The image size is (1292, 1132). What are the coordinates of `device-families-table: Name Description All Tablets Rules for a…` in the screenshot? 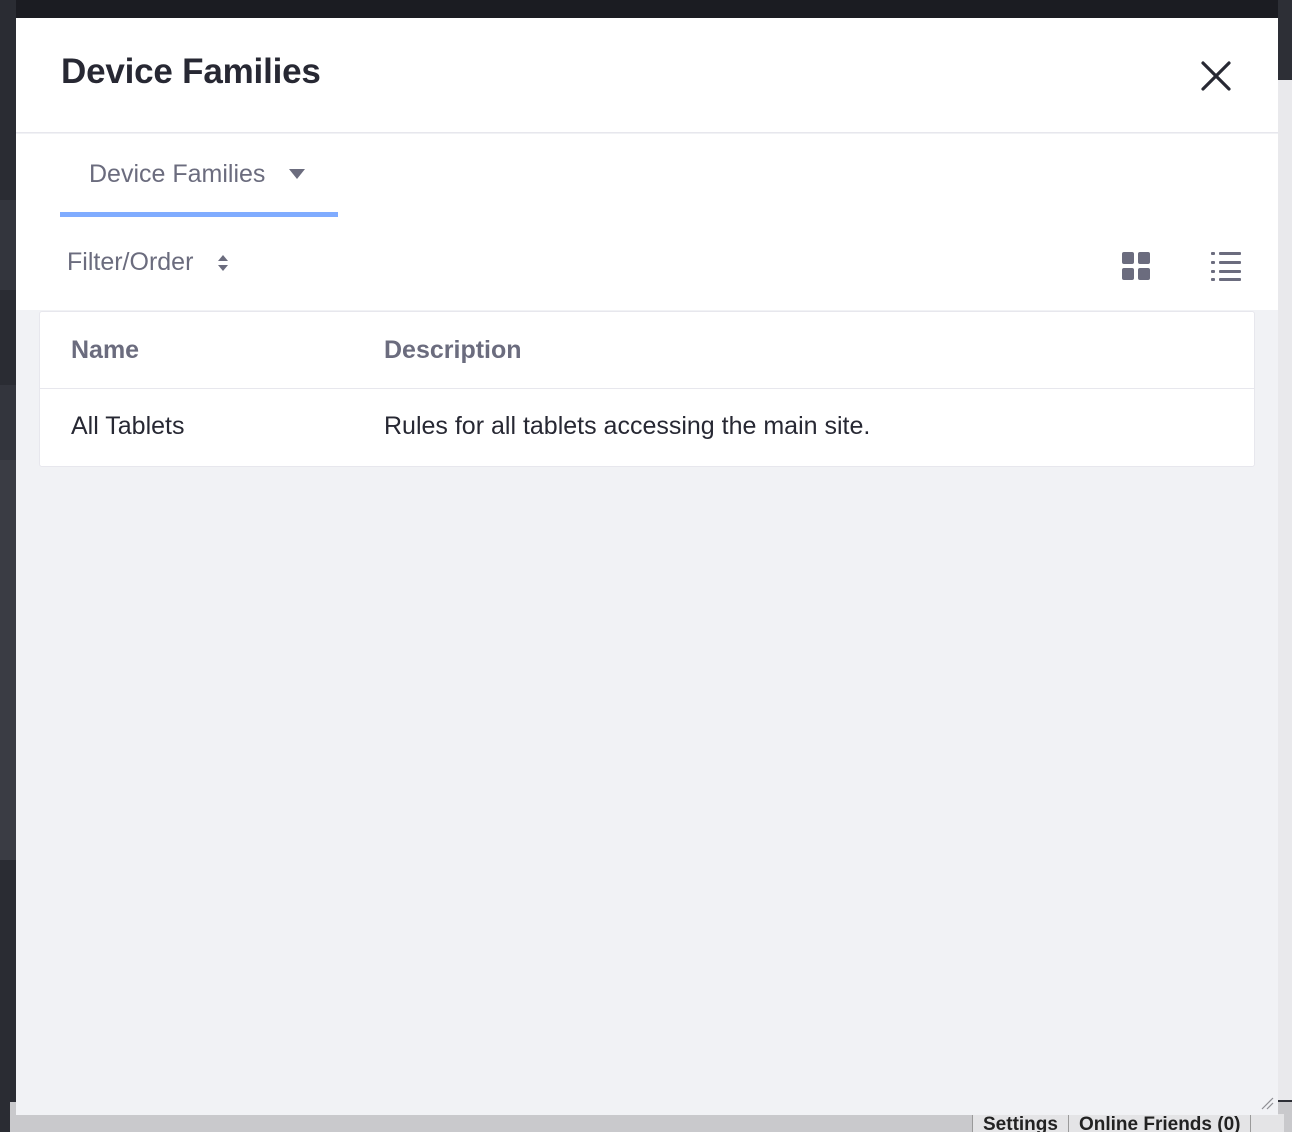 It's located at (647, 389).